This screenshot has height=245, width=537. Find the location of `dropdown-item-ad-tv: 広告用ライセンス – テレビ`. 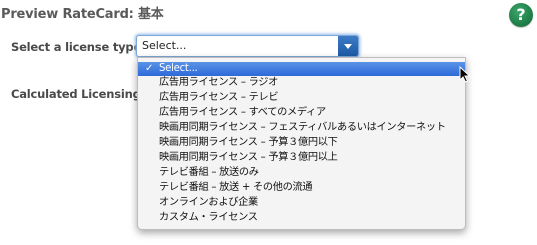

dropdown-item-ad-tv: 広告用ライセンス – テレビ is located at coordinates (301, 98).